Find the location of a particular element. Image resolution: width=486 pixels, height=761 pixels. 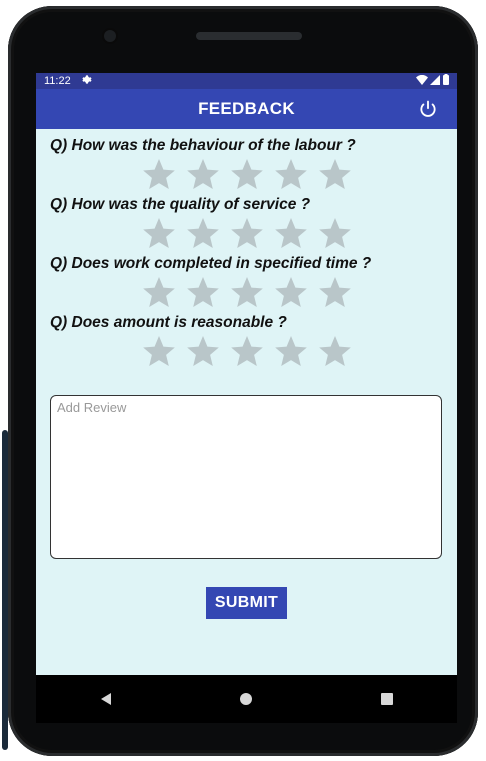

navigation-bar is located at coordinates (246, 699).